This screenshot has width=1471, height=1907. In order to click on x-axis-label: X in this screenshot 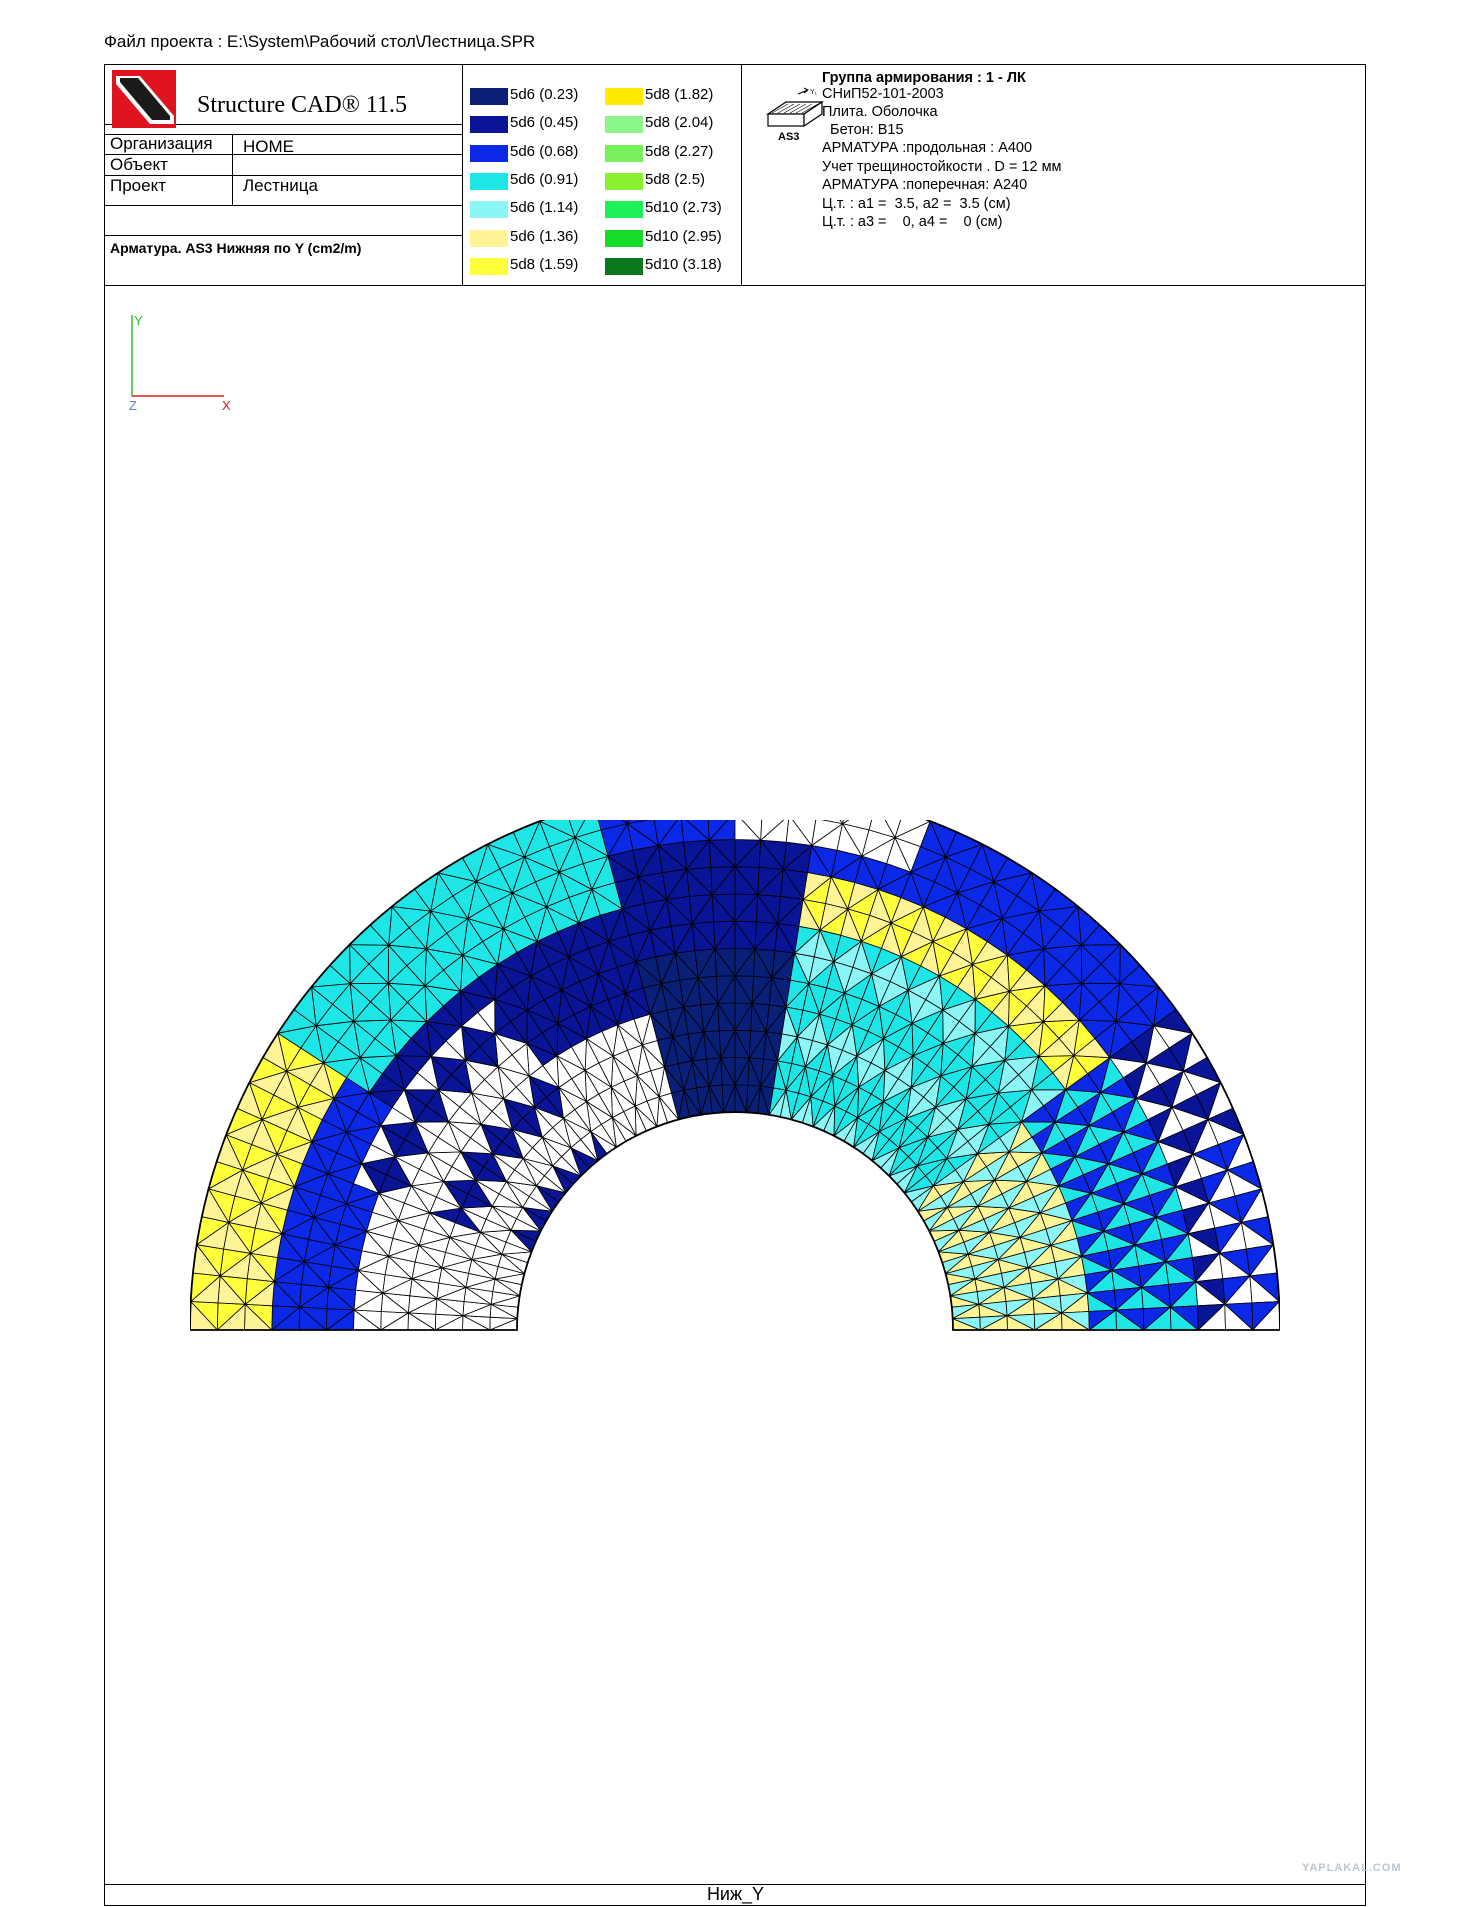, I will do `click(226, 404)`.